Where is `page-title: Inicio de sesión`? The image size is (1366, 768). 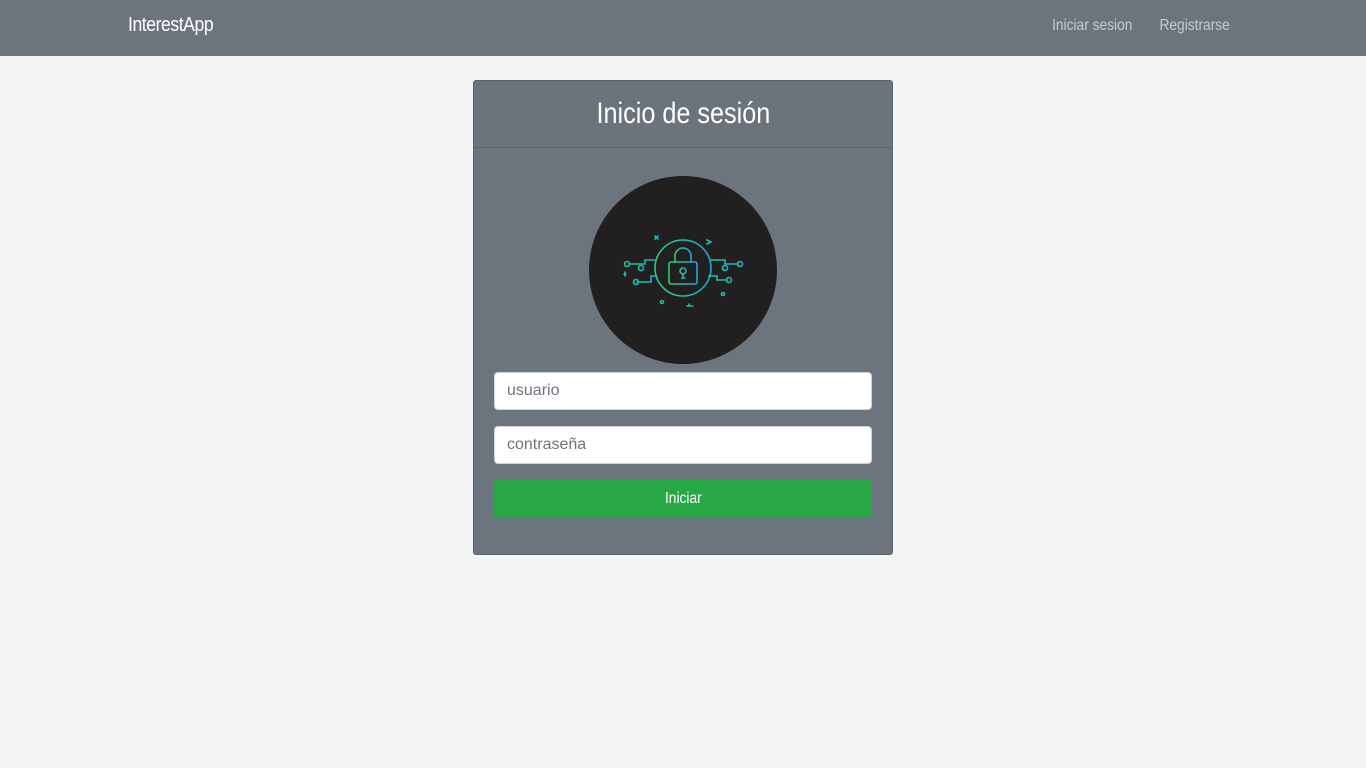
page-title: Inicio de sesión is located at coordinates (683, 113).